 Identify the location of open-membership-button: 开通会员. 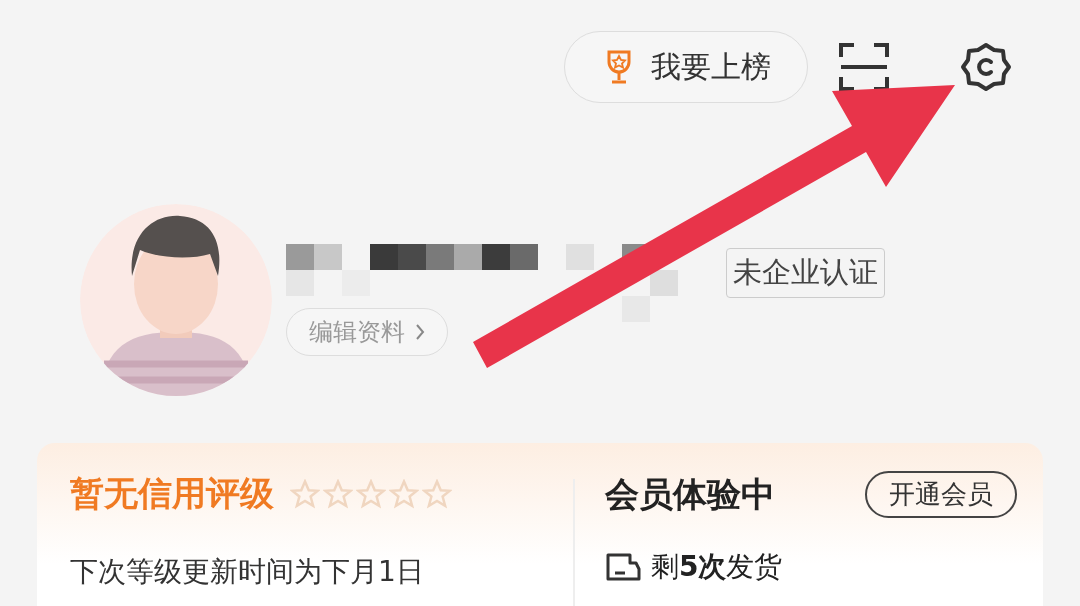
(941, 494).